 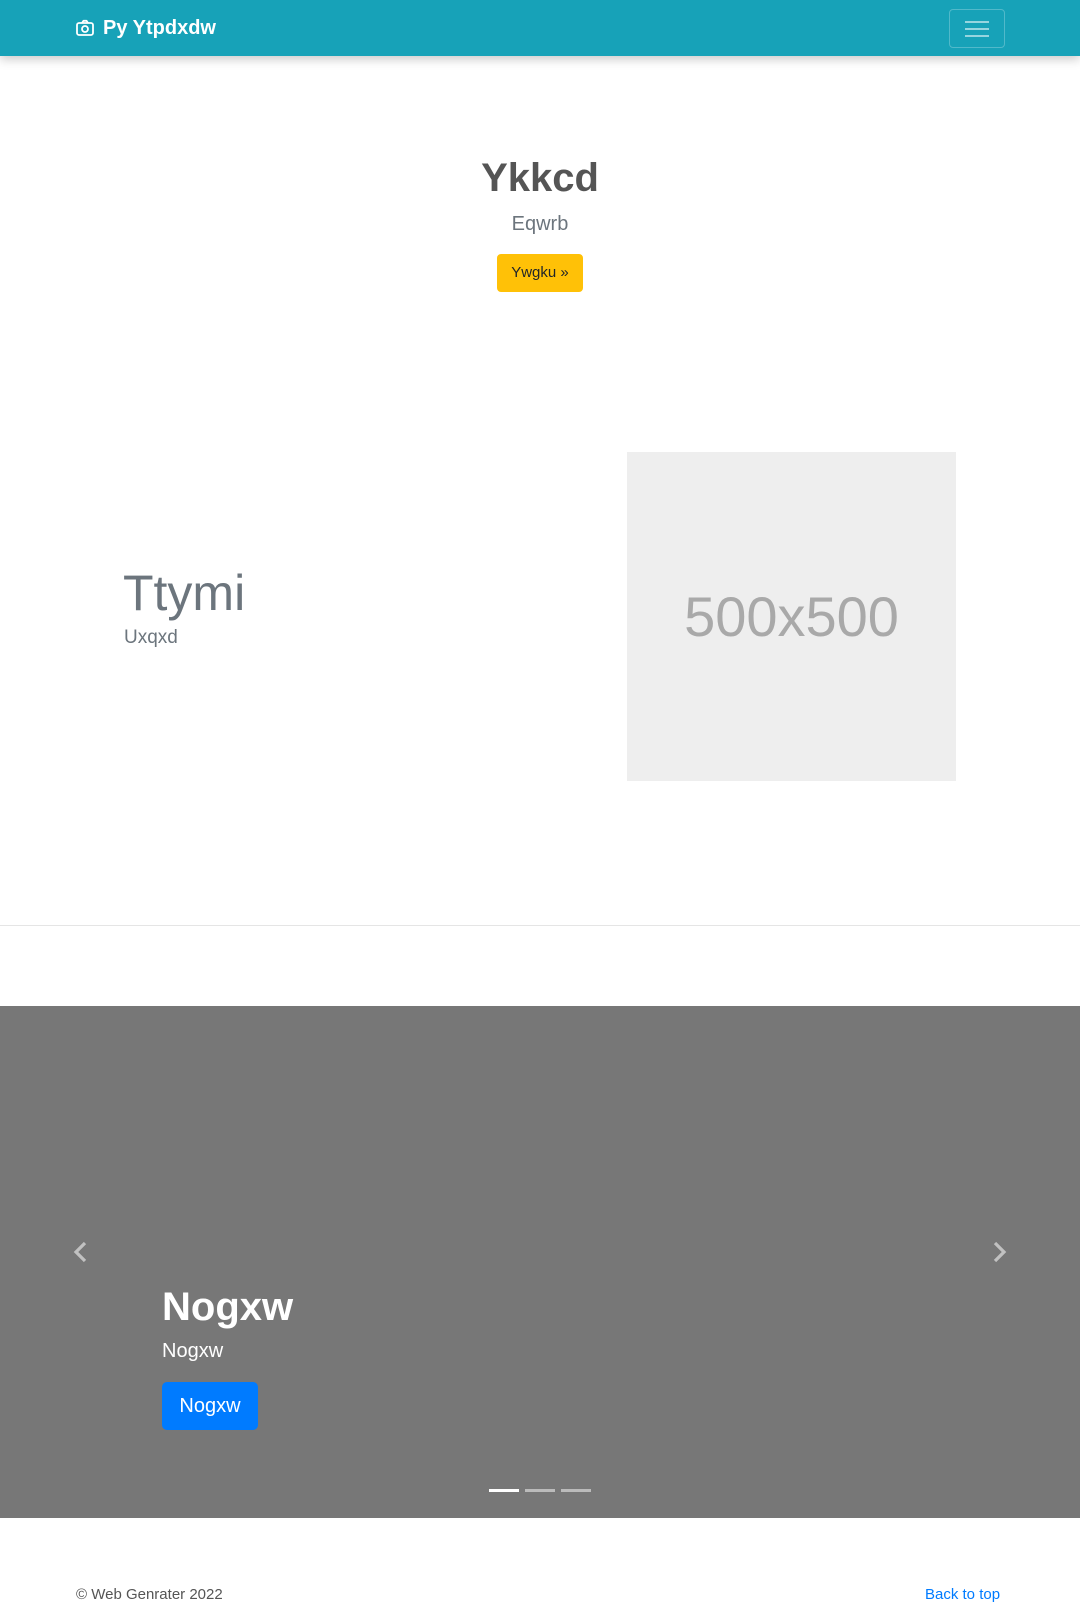 I want to click on hamburger-menu-icon, so click(x=977, y=29).